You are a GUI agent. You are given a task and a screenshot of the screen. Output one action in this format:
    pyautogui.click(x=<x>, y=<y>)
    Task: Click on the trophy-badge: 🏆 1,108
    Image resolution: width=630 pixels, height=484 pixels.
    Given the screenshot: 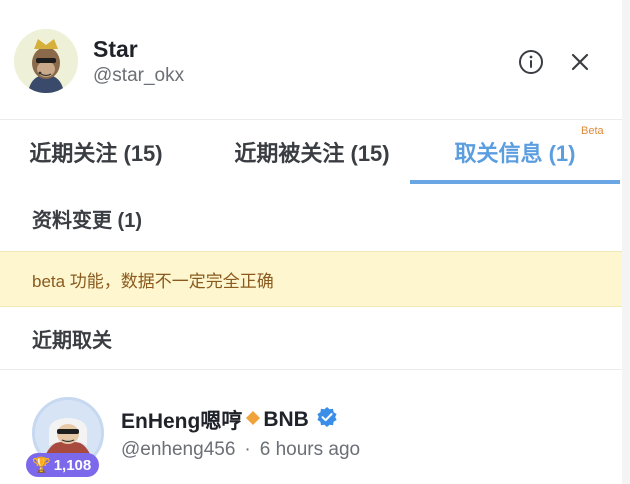 What is the action you would take?
    pyautogui.click(x=63, y=465)
    